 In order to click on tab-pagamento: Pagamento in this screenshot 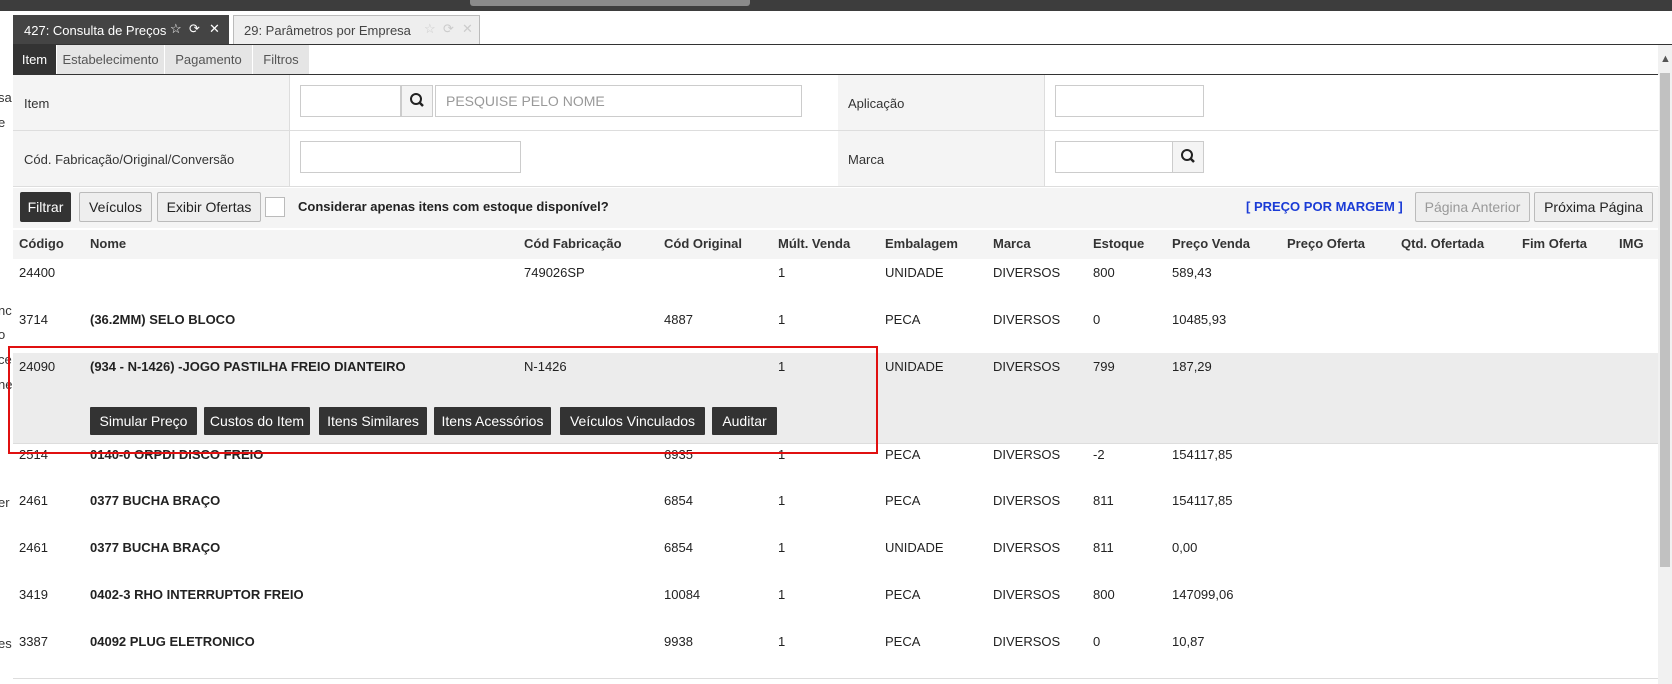, I will do `click(209, 59)`.